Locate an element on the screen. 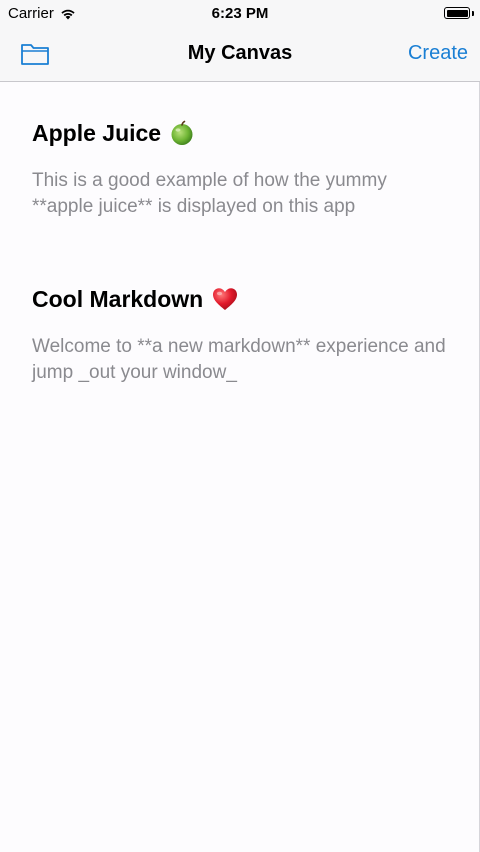 This screenshot has height=852, width=480. battery-level is located at coordinates (457, 13).